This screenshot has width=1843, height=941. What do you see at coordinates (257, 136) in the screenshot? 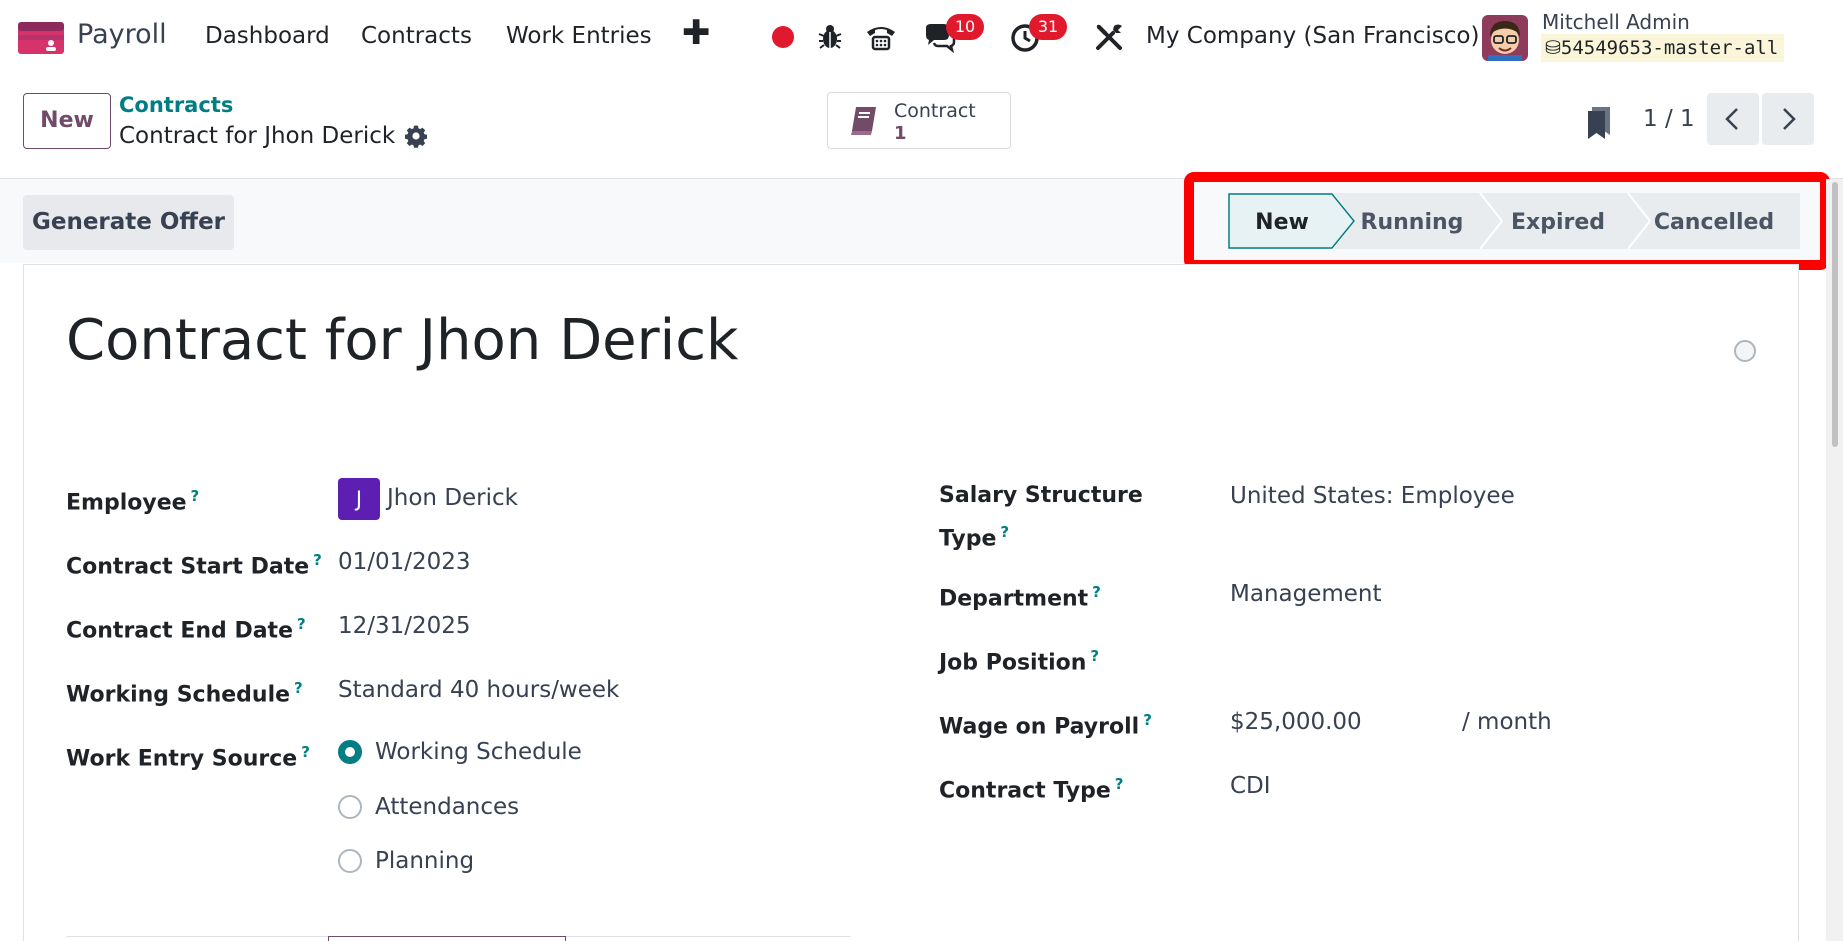
I see `breadcrumb-current: Contract for Jhon Derick` at bounding box center [257, 136].